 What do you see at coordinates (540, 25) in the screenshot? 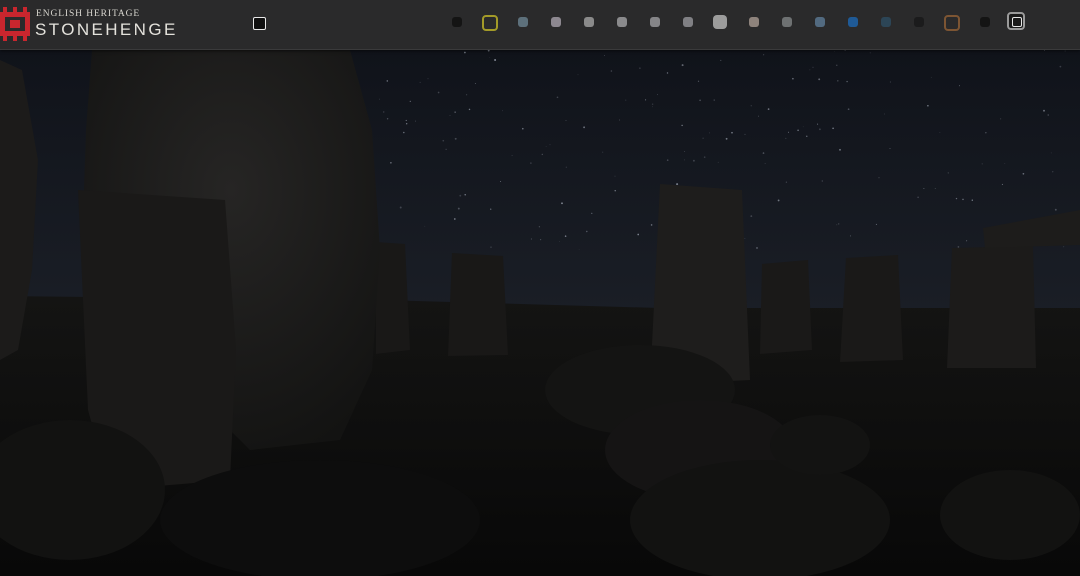
I see `top-toolbar: ENGLISH HERITAGE STONEHENGE` at bounding box center [540, 25].